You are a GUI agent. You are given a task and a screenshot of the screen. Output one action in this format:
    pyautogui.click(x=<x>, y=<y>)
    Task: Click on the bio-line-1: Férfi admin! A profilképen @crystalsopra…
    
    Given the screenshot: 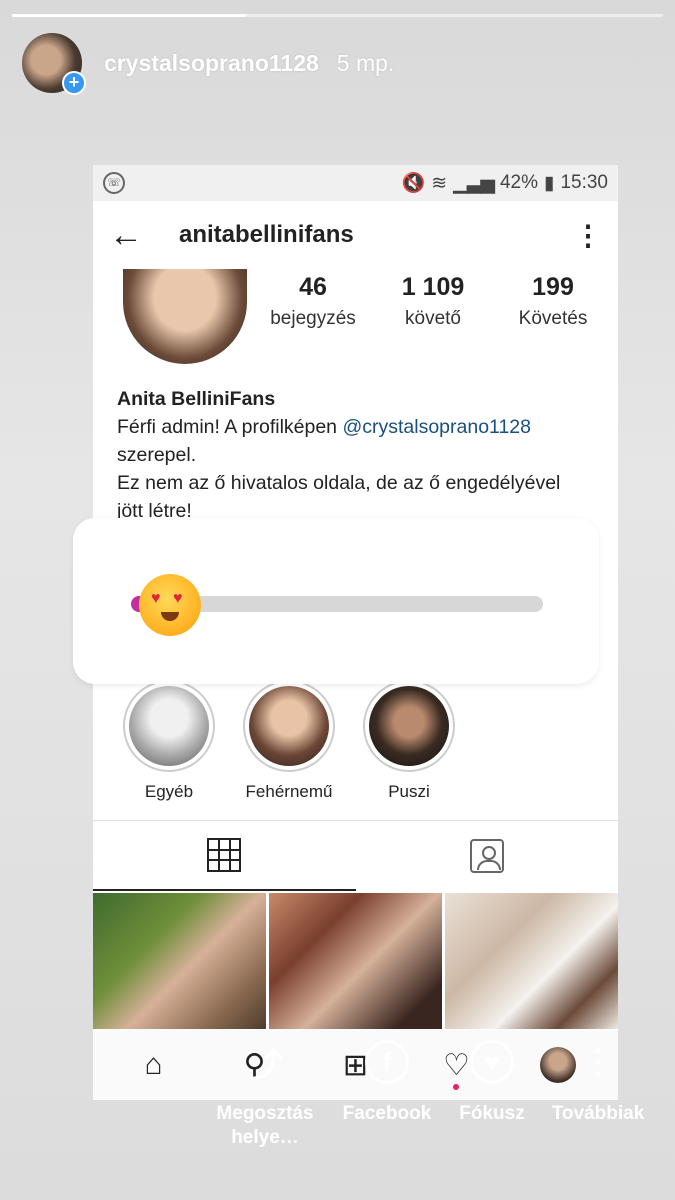 What is the action you would take?
    pyautogui.click(x=357, y=427)
    